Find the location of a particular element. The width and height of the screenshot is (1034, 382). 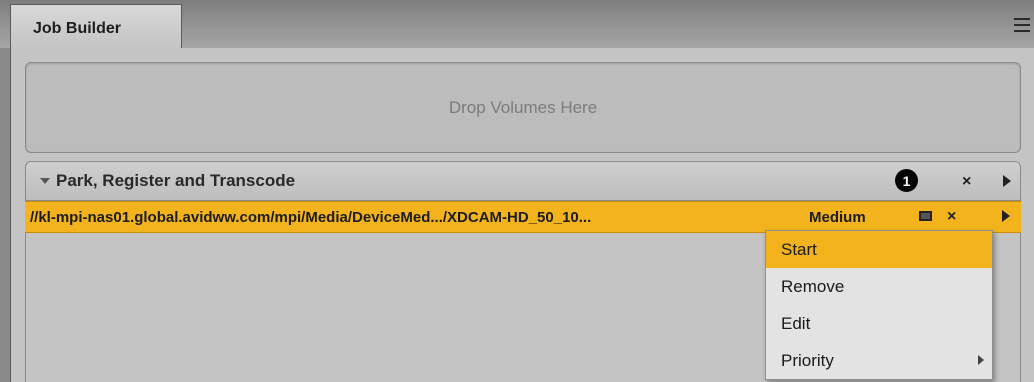

context-menu: Start Remove Edit Priority is located at coordinates (879, 305).